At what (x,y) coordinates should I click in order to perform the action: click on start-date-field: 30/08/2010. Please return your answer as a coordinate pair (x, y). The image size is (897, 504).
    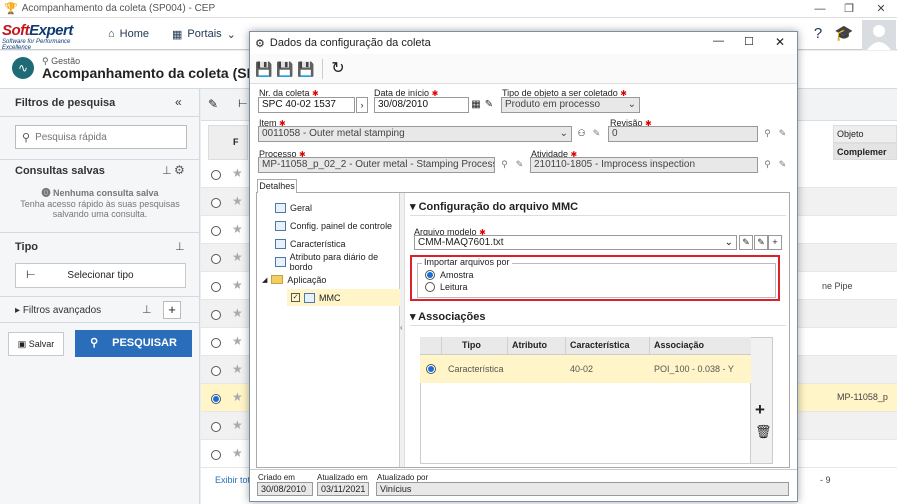
    Looking at the image, I should click on (421, 105).